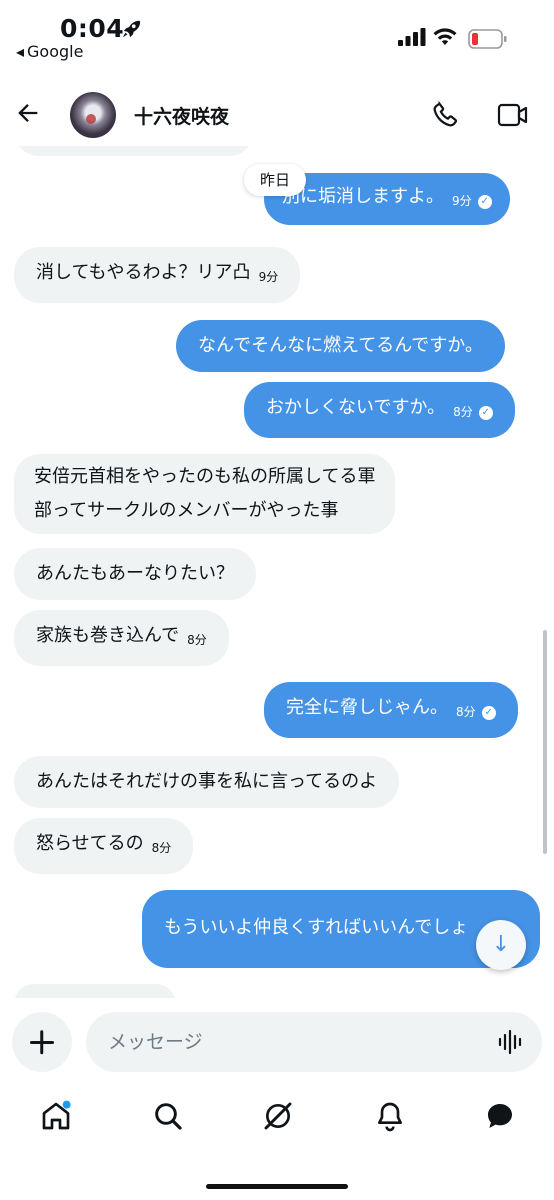 The height and width of the screenshot is (1200, 554). I want to click on message-bubble-outgoing: 完全に脅しじゃん。 8分 ✓, so click(391, 710).